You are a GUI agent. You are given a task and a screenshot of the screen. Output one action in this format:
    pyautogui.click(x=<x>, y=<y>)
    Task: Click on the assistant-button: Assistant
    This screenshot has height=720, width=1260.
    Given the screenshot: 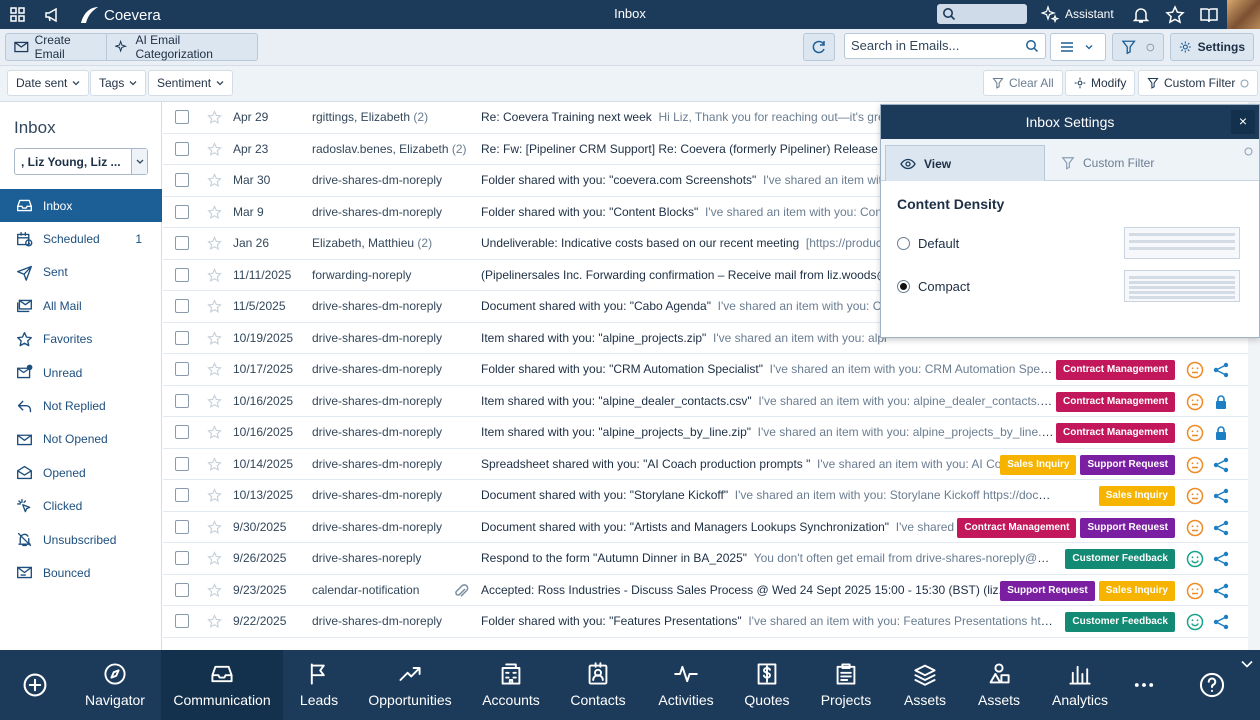 What is the action you would take?
    pyautogui.click(x=1077, y=14)
    